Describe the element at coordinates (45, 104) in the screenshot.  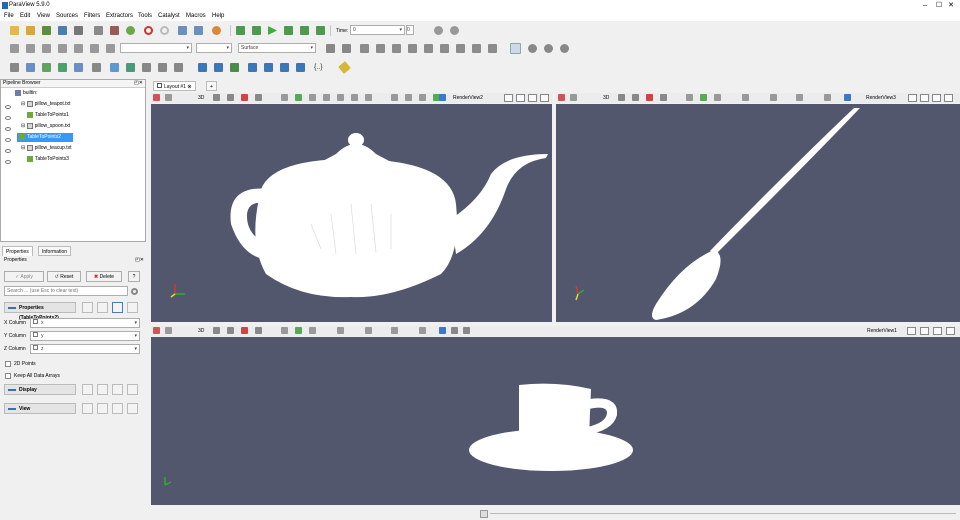
I see `tree-row-teapot-file: ⊟ pillow_teapot.txt` at that location.